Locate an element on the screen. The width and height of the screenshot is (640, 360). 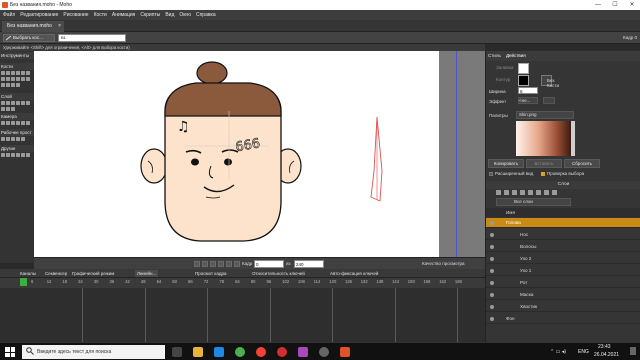
file-explorer-icon is located at coordinates (198, 352).